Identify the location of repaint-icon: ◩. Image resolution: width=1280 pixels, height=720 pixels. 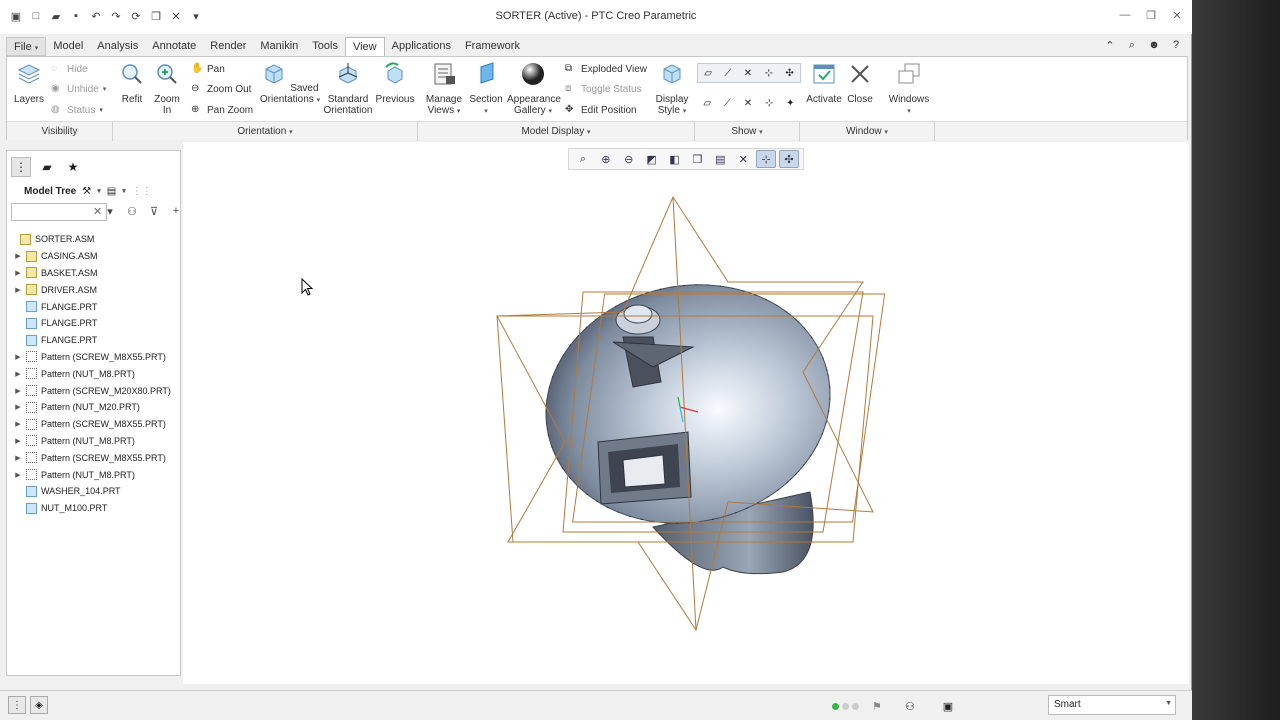
(652, 159).